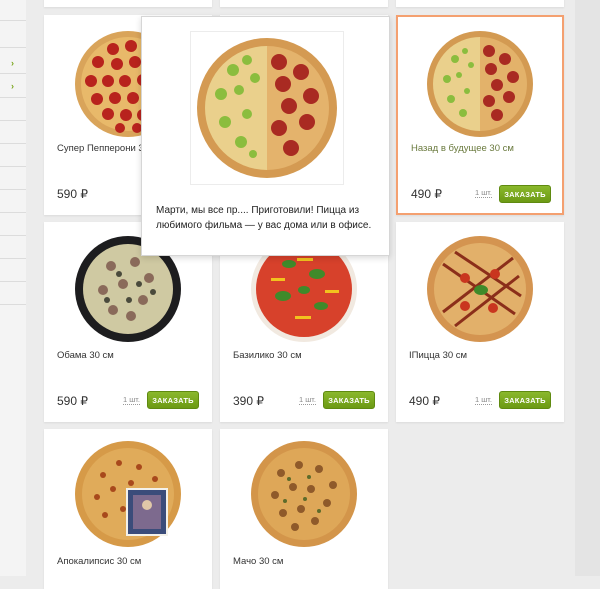  I want to click on pizza-back-to-future-large-image, so click(267, 108).